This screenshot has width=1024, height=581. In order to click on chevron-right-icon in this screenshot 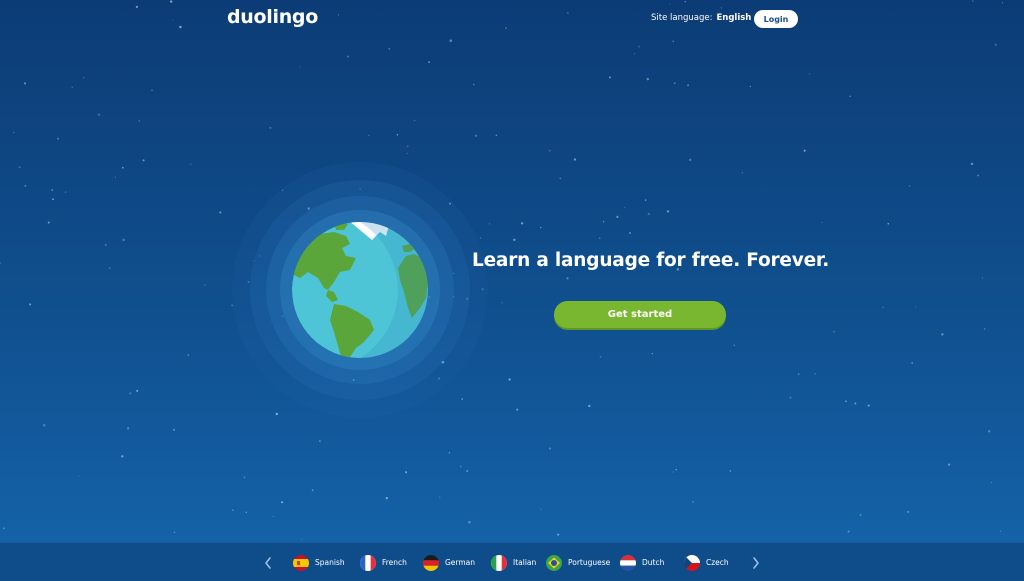, I will do `click(756, 563)`.